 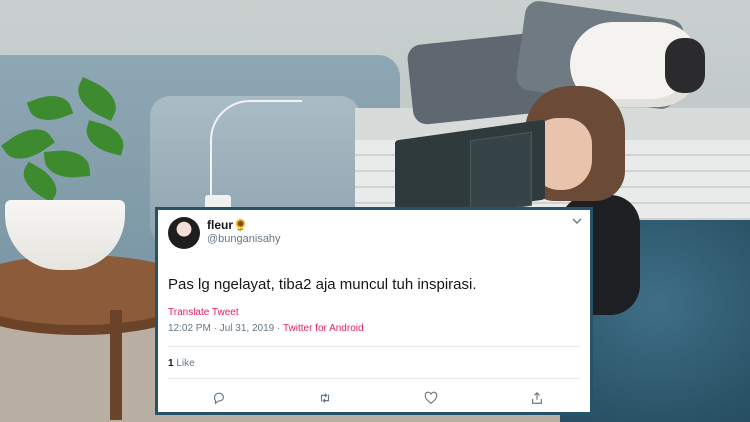 I want to click on book-cover, so click(x=501, y=173).